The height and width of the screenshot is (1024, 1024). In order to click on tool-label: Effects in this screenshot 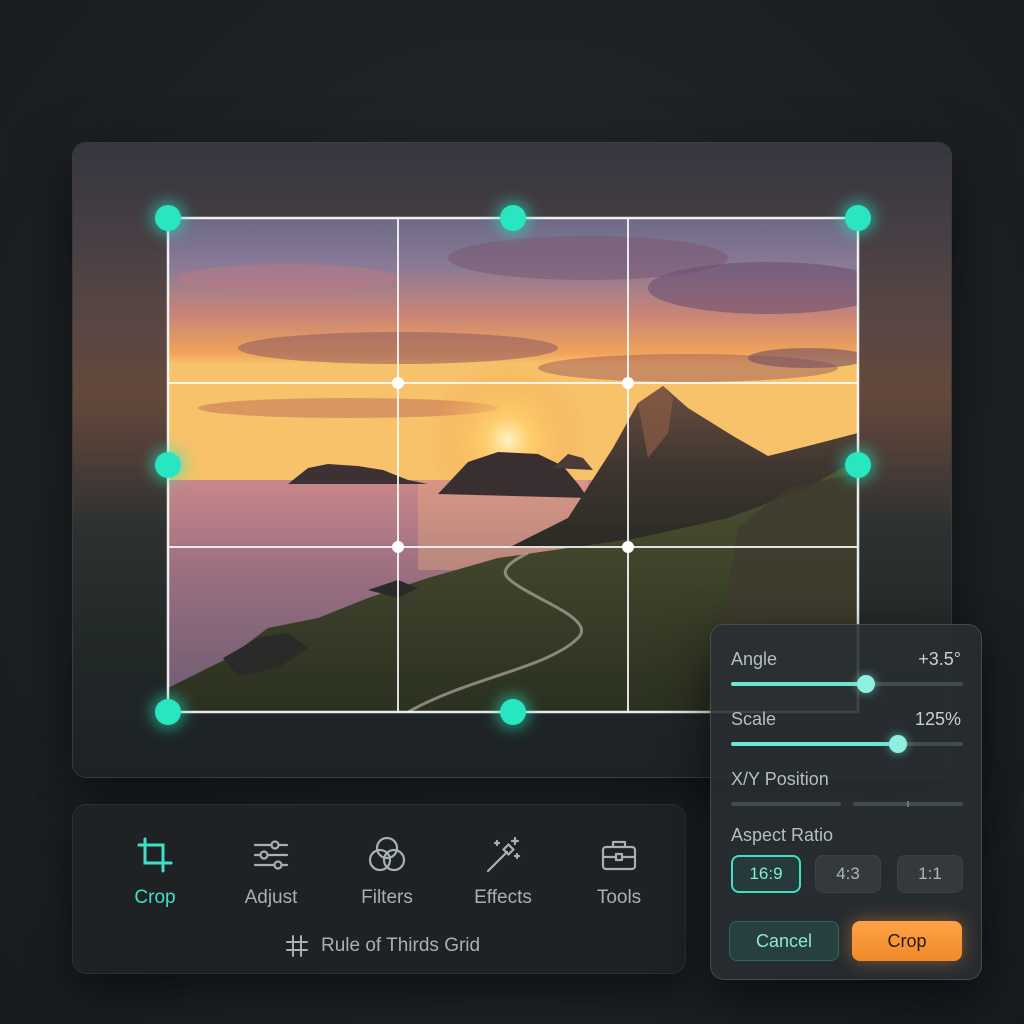, I will do `click(503, 897)`.